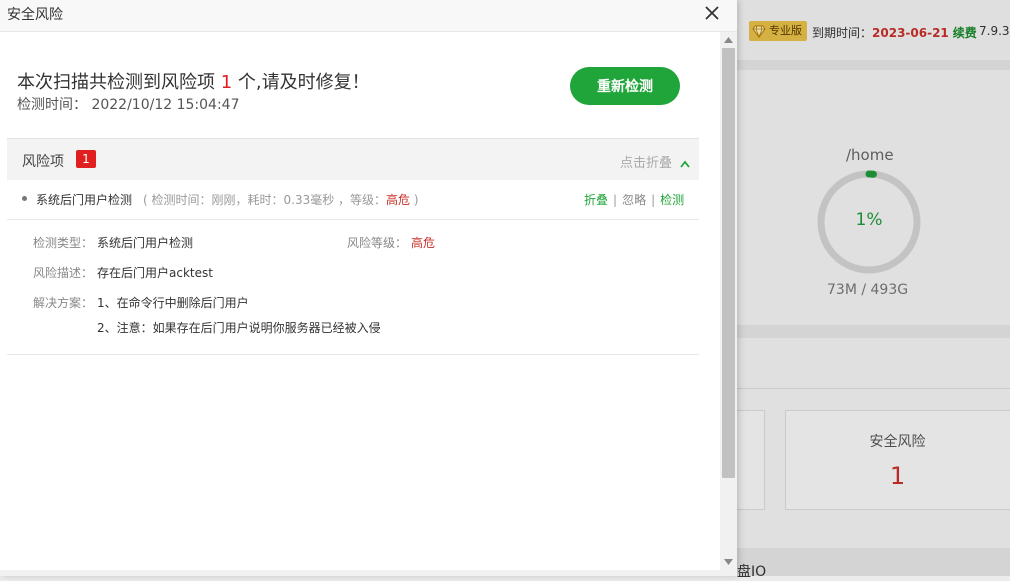 This screenshot has height=581, width=1010. What do you see at coordinates (155, 273) in the screenshot?
I see `detail-desc-value: 存在后门用户acktest` at bounding box center [155, 273].